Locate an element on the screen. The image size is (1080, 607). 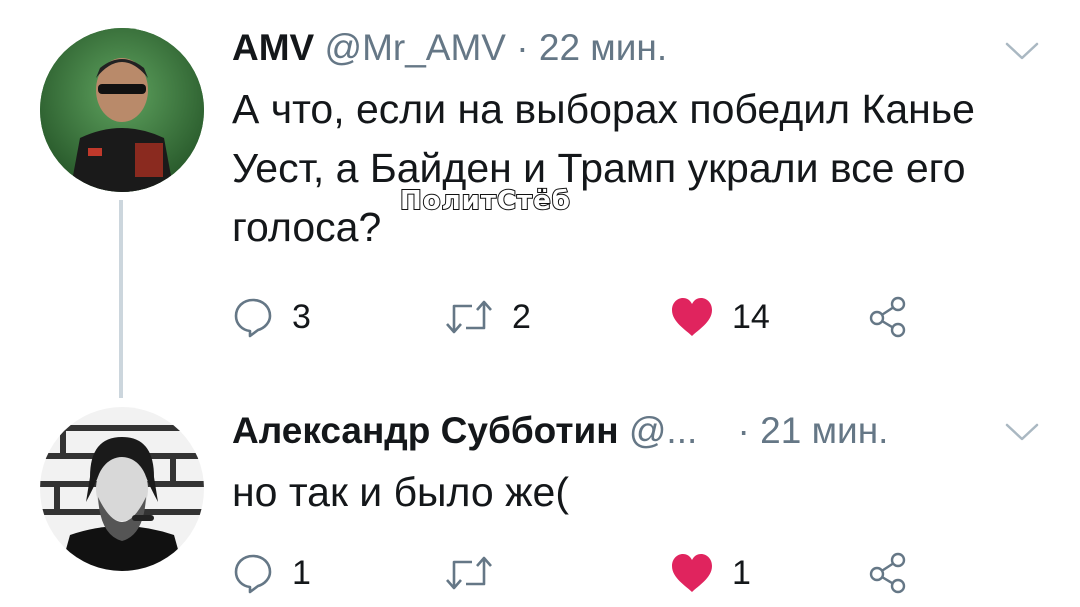
reply-count: 1 is located at coordinates (301, 572).